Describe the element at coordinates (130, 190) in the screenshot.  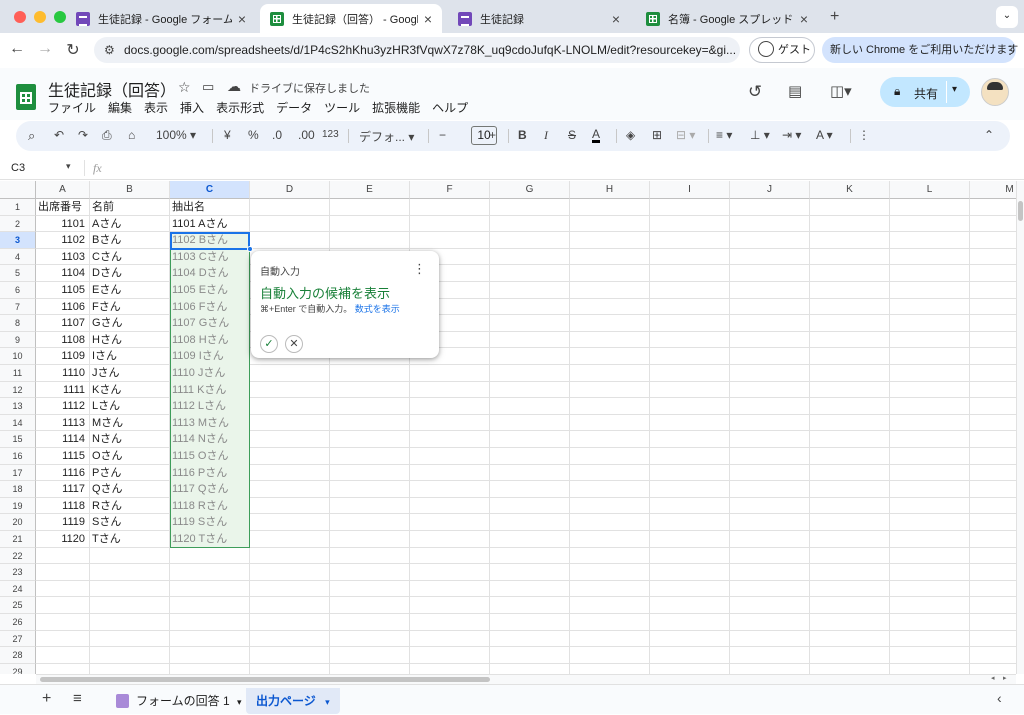
I see `column-header: B` at that location.